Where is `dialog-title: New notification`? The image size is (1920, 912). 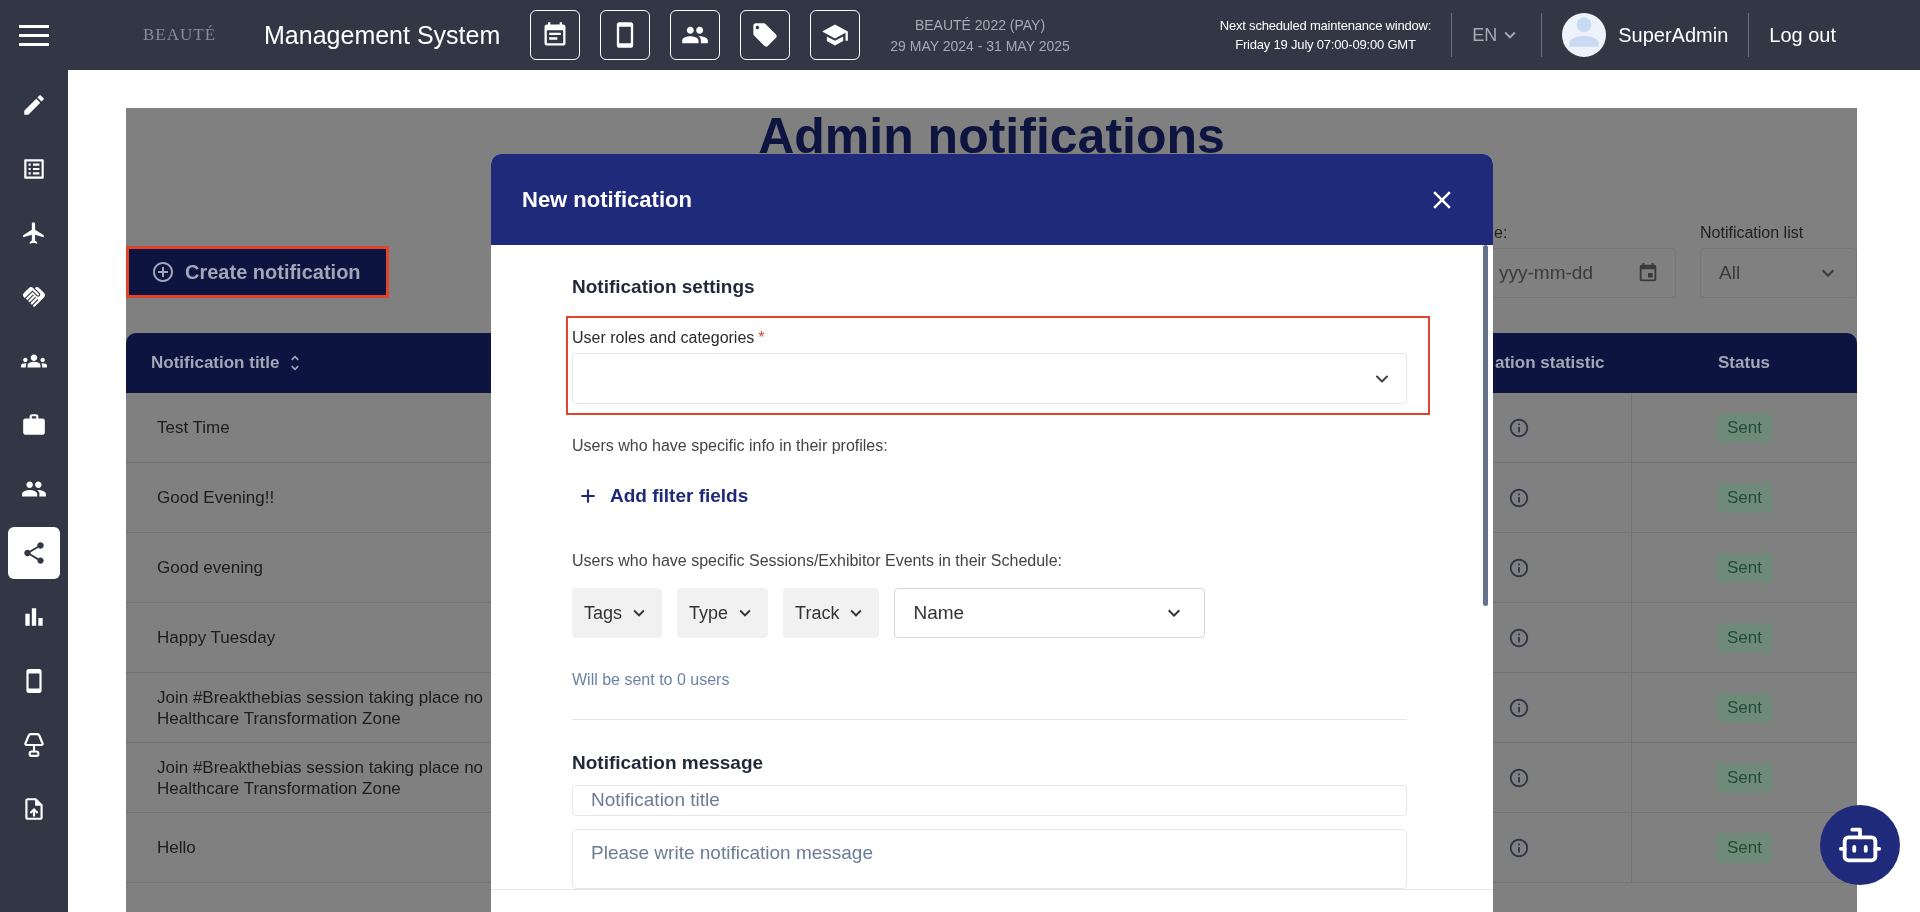 dialog-title: New notification is located at coordinates (607, 199).